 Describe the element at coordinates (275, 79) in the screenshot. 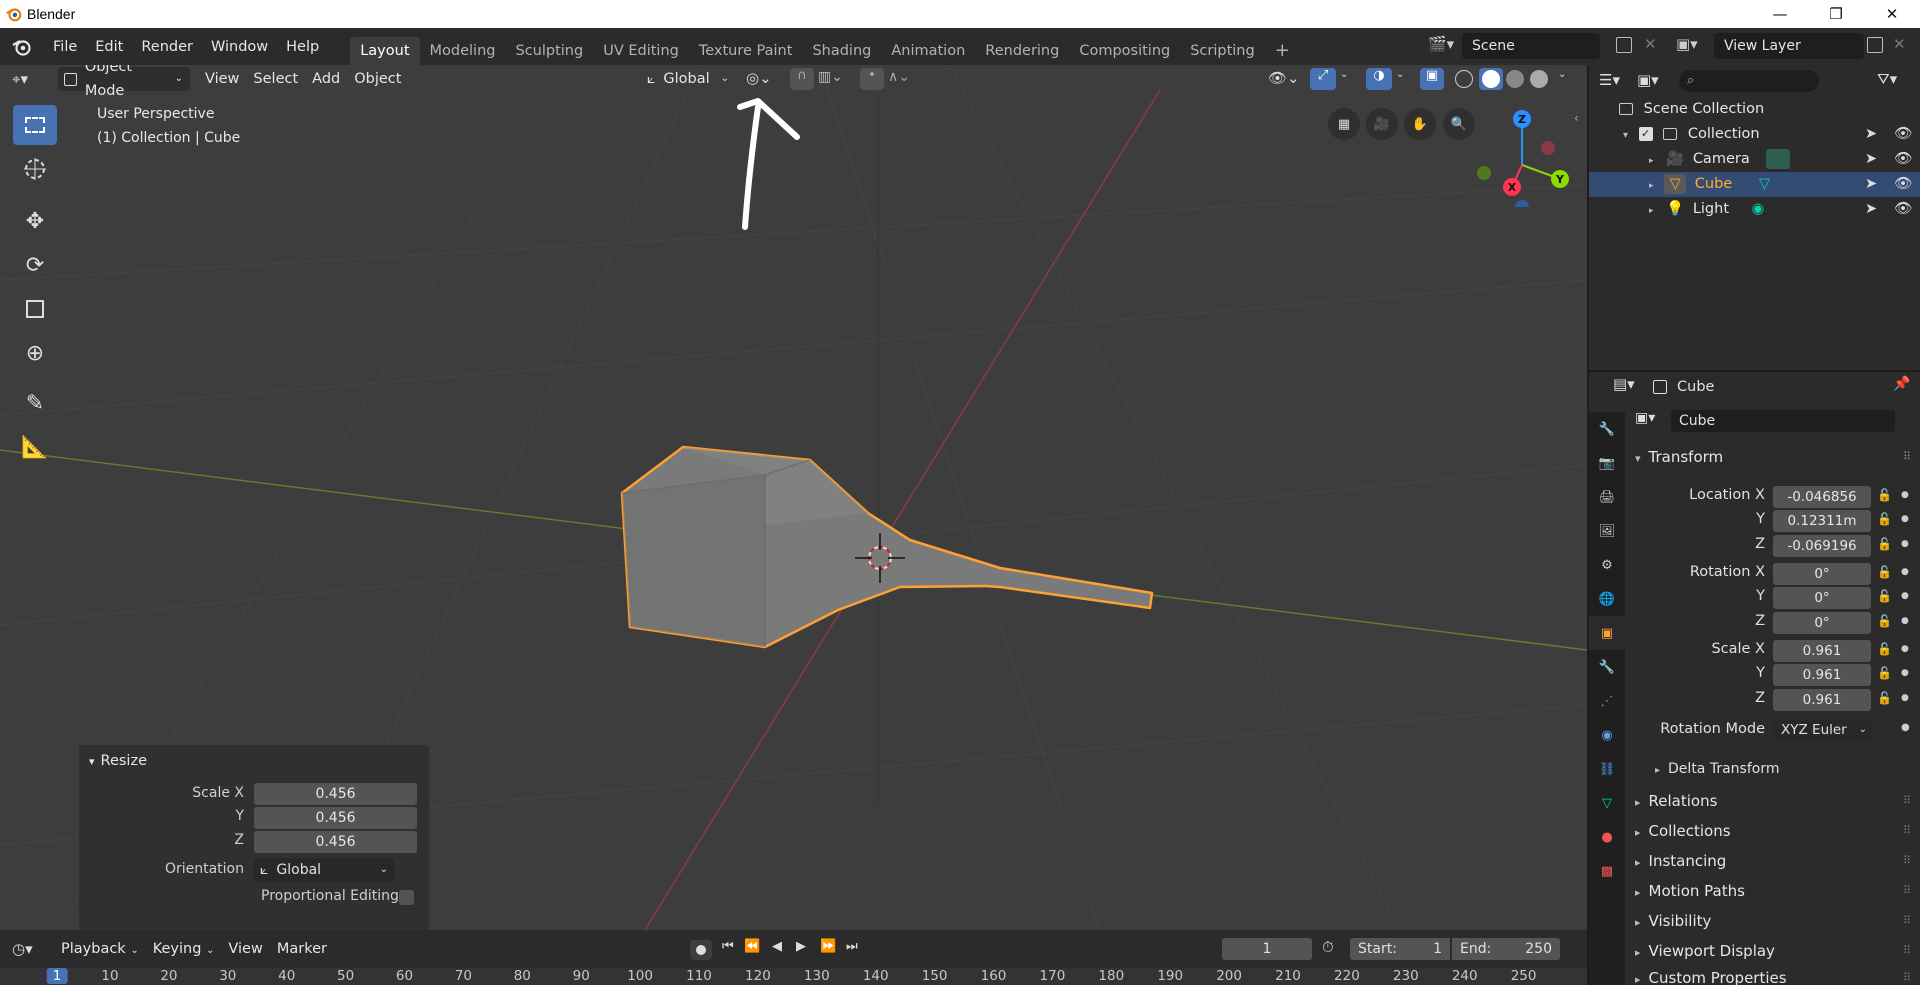

I see `menu-select: Select` at that location.